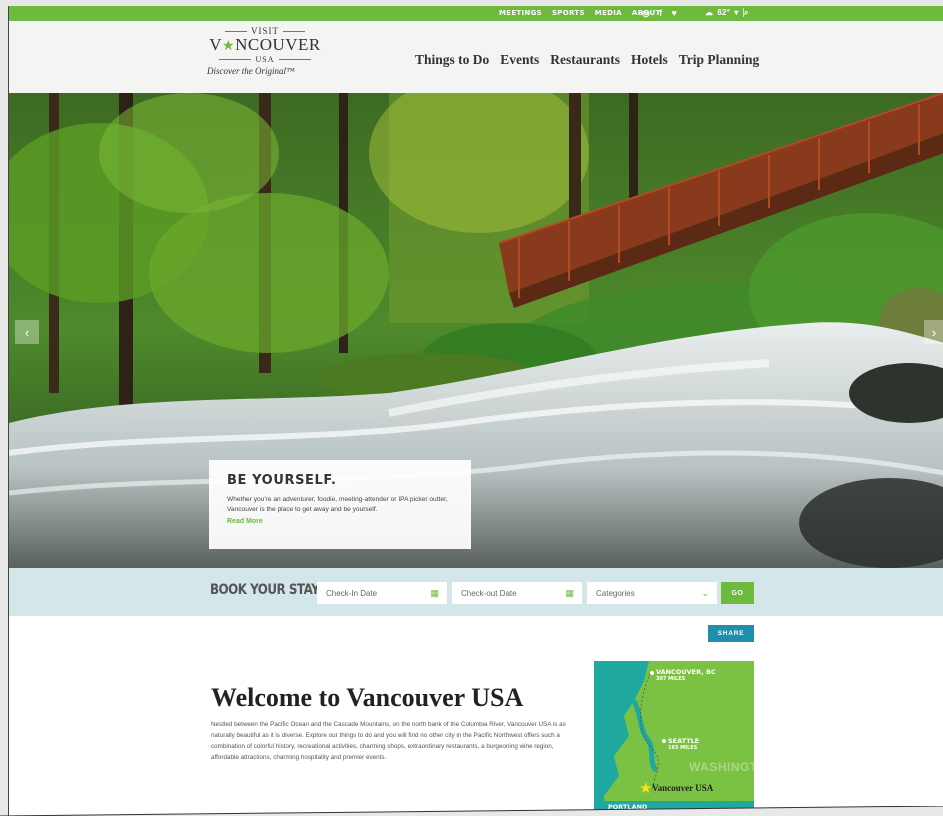 The image size is (943, 816). I want to click on cloud-sun-icon: ☁, so click(709, 12).